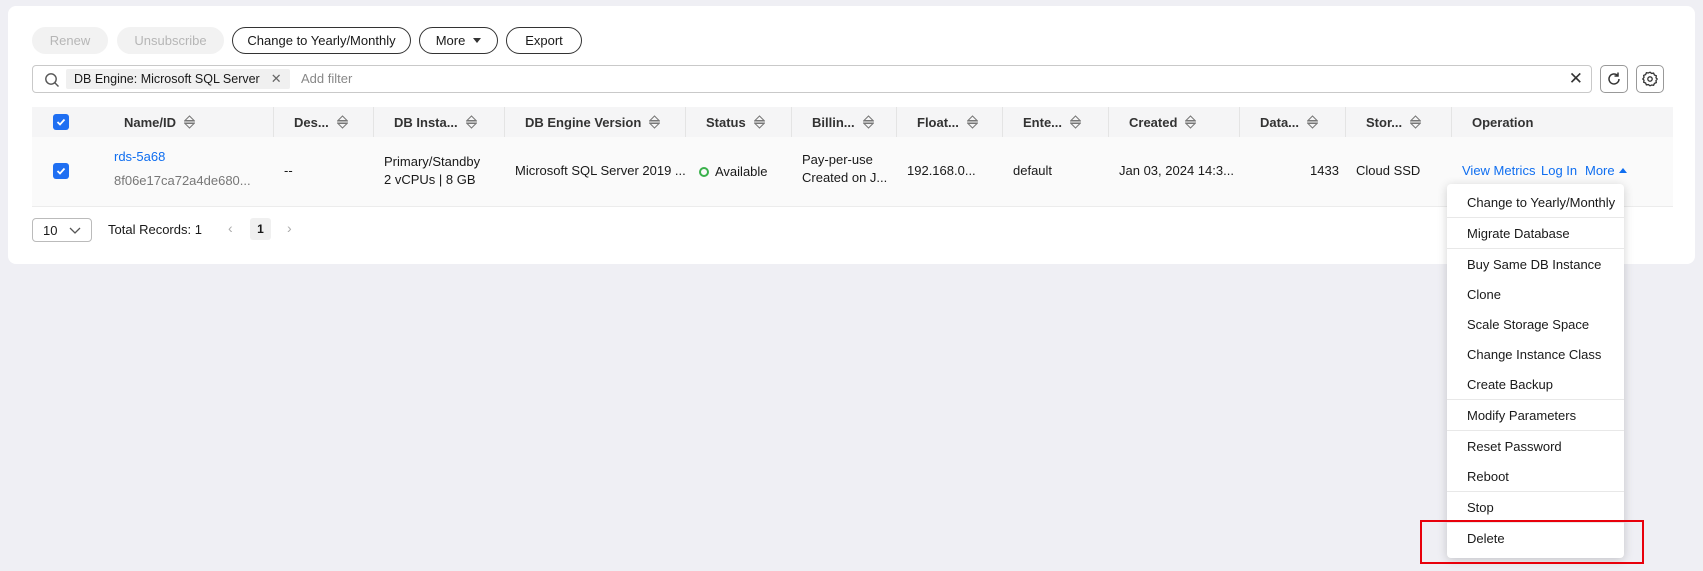  I want to click on menu-item-reset-password: Reset Password, so click(1535, 446).